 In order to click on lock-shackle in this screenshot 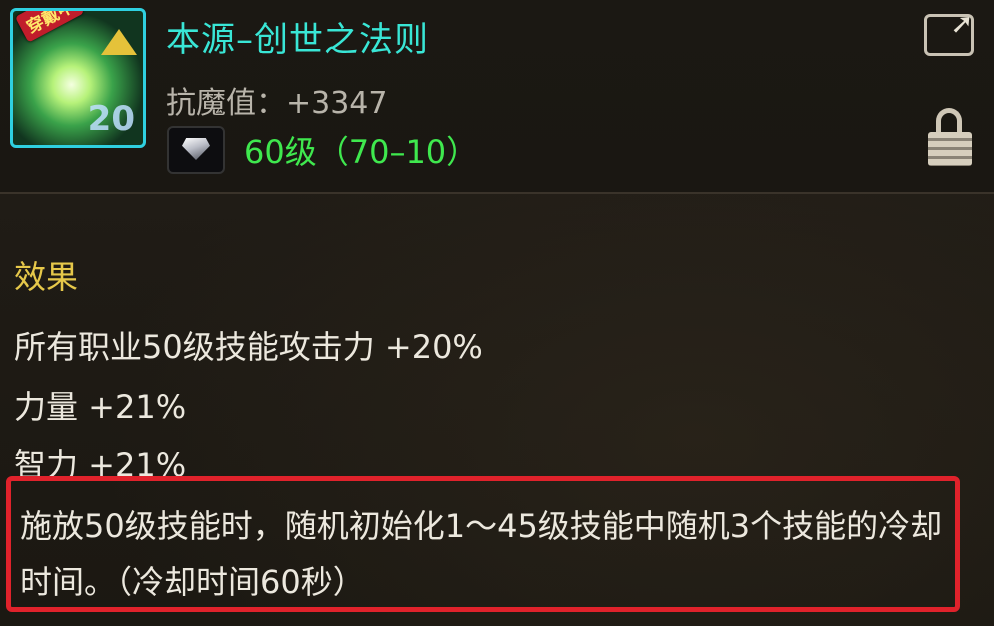, I will do `click(949, 121)`.